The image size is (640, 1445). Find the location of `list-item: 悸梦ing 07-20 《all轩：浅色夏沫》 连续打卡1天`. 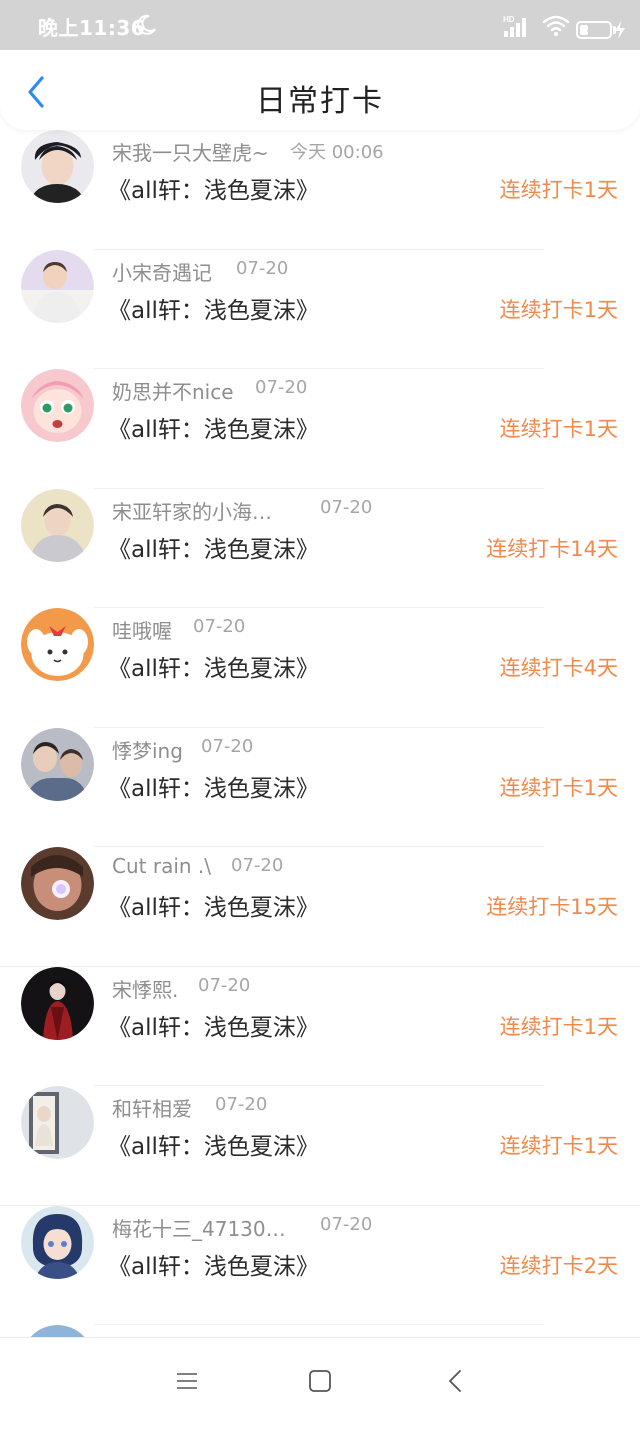

list-item: 悸梦ing 07-20 《all轩：浅色夏沫》 连续打卡1天 is located at coordinates (320, 787).